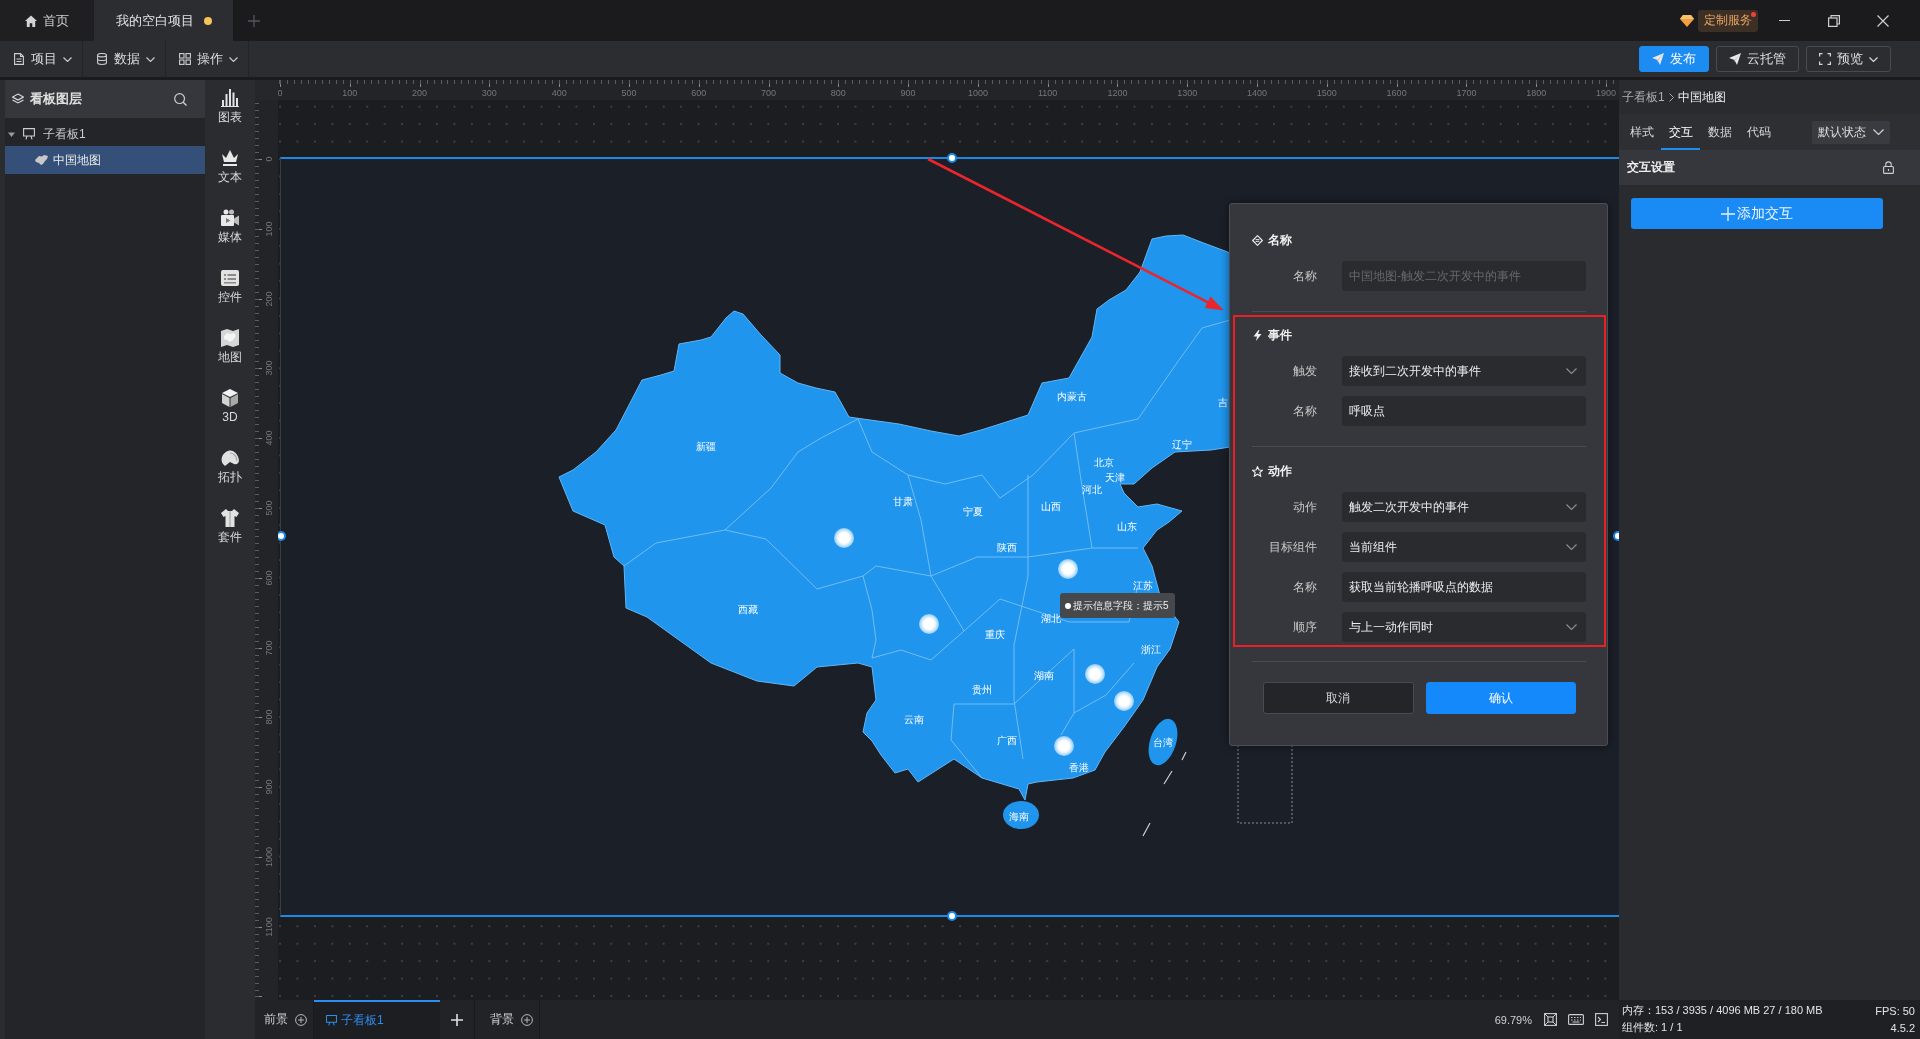 Image resolution: width=1920 pixels, height=1039 pixels. What do you see at coordinates (1701, 97) in the screenshot?
I see `breadcrumb-item: 中国地图` at bounding box center [1701, 97].